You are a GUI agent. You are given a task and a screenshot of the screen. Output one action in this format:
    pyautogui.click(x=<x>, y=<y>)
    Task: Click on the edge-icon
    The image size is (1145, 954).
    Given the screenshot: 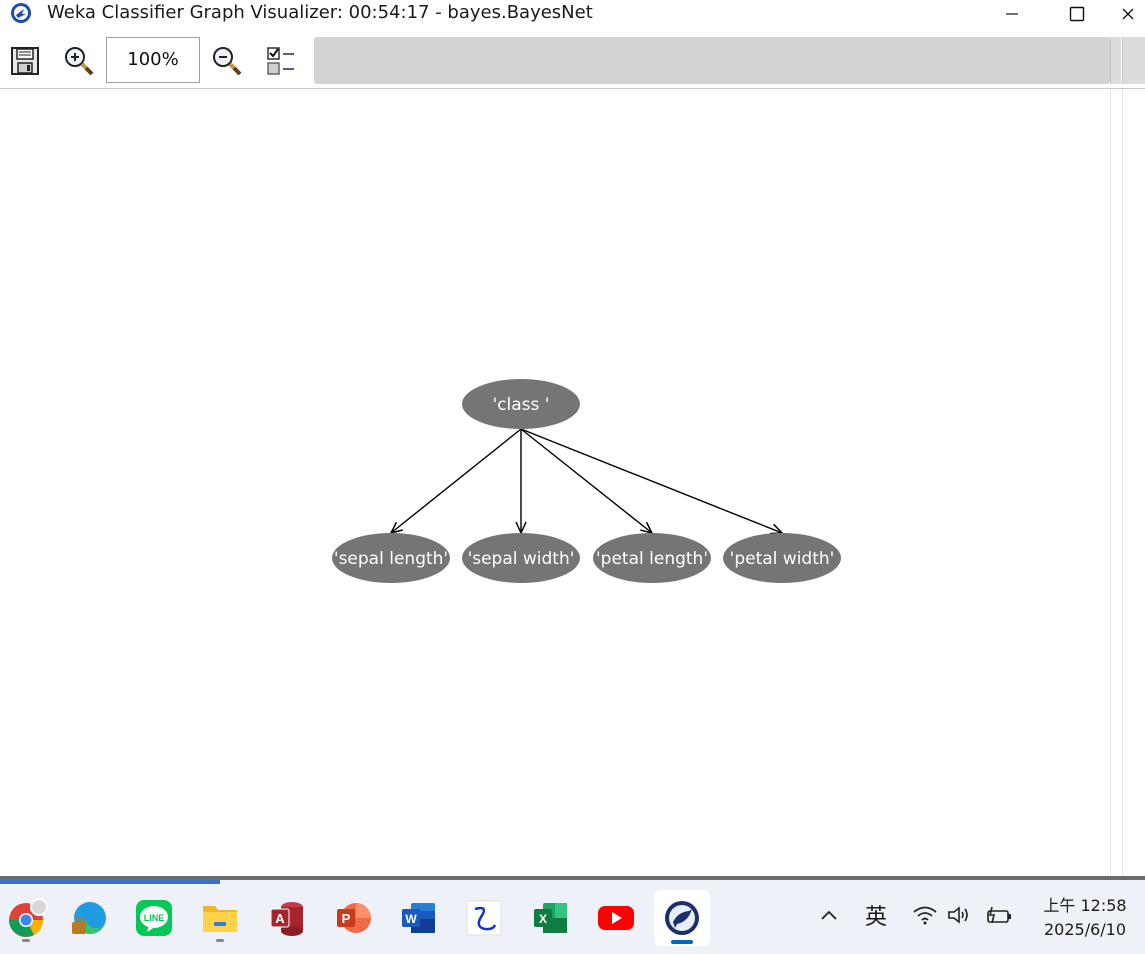 What is the action you would take?
    pyautogui.click(x=89, y=918)
    